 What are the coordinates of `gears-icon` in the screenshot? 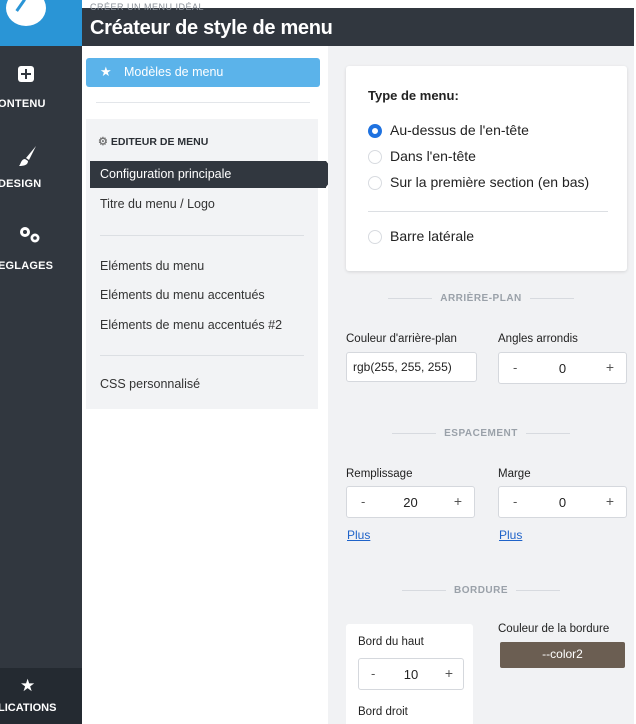 It's located at (29, 235).